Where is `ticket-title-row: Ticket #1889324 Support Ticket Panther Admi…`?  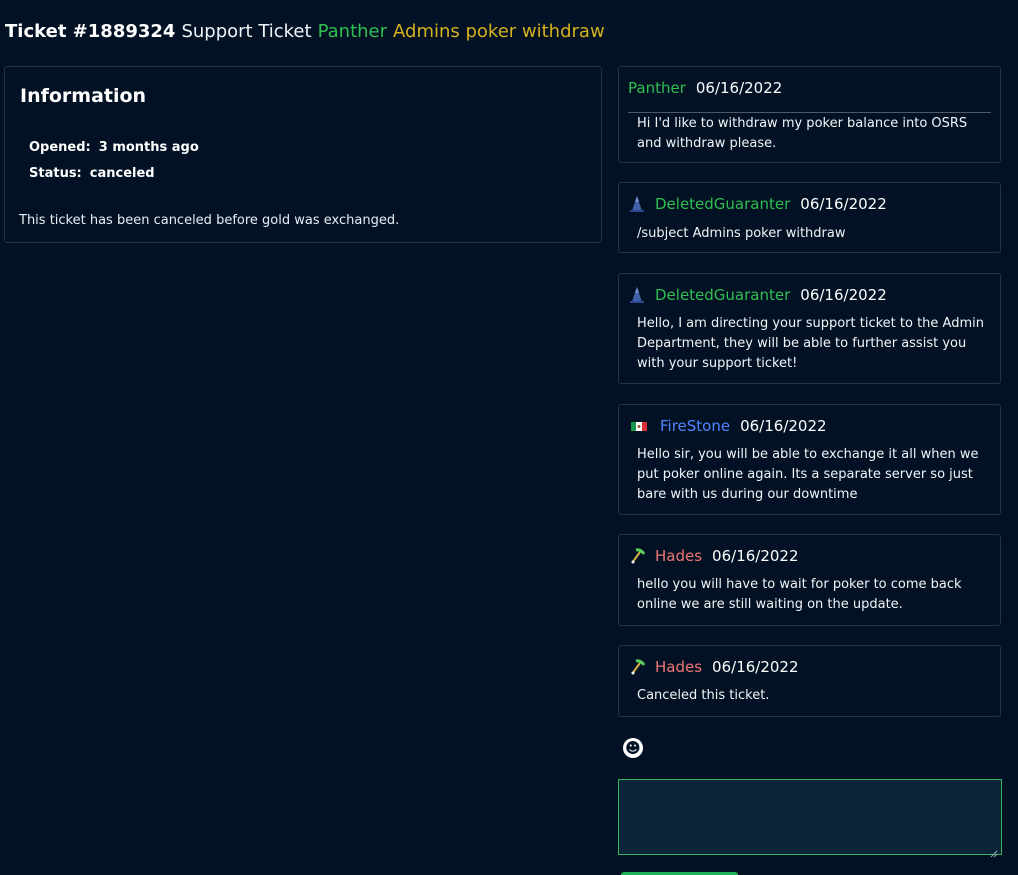 ticket-title-row: Ticket #1889324 Support Ticket Panther Admi… is located at coordinates (308, 32).